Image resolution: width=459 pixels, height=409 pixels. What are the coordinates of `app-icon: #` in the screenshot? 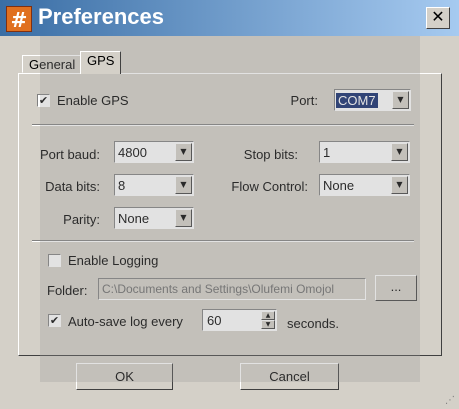 It's located at (19, 19).